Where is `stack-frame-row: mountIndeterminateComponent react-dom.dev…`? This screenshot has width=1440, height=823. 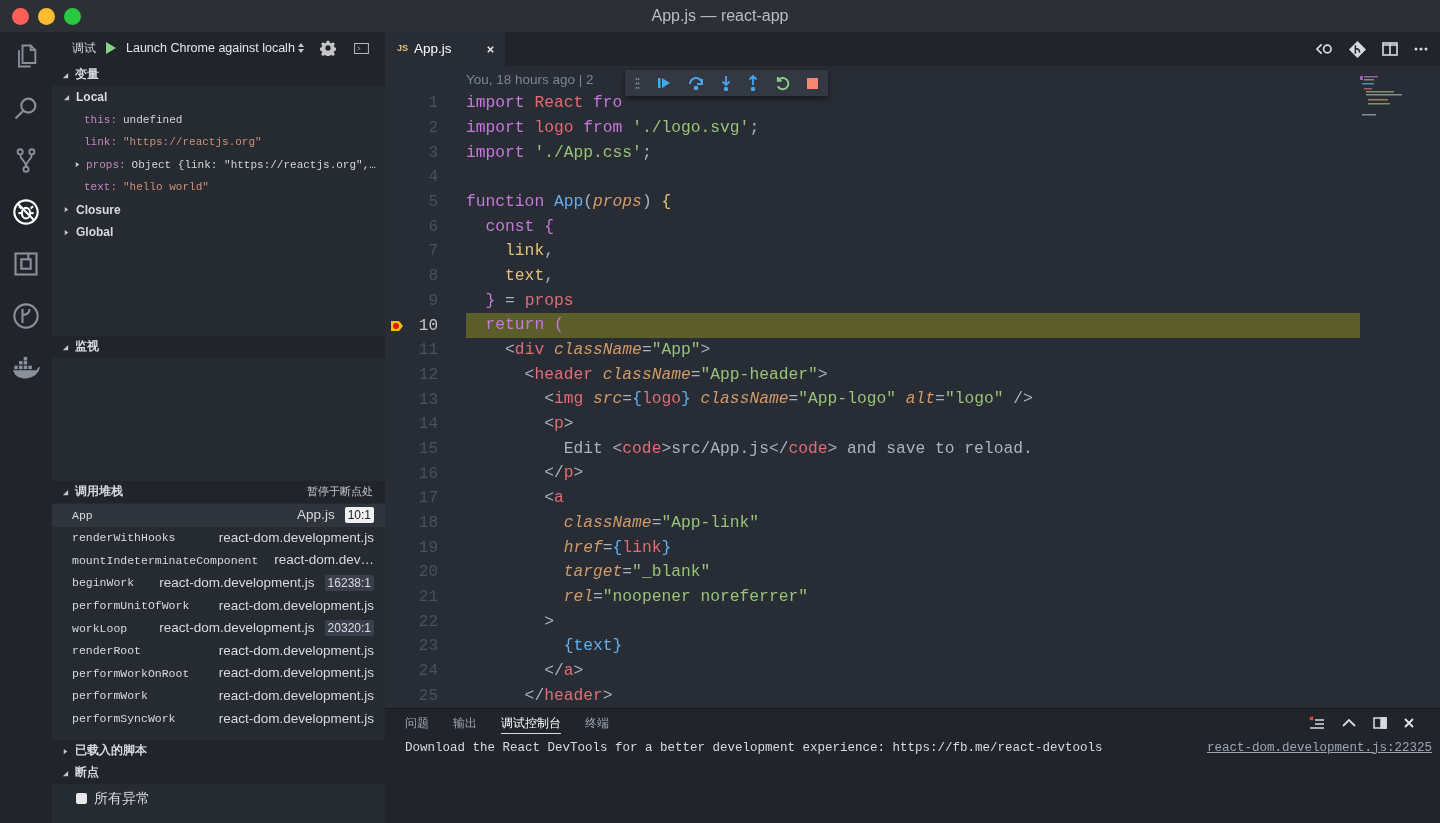
stack-frame-row: mountIndeterminateComponent react-dom.dev… is located at coordinates (218, 560).